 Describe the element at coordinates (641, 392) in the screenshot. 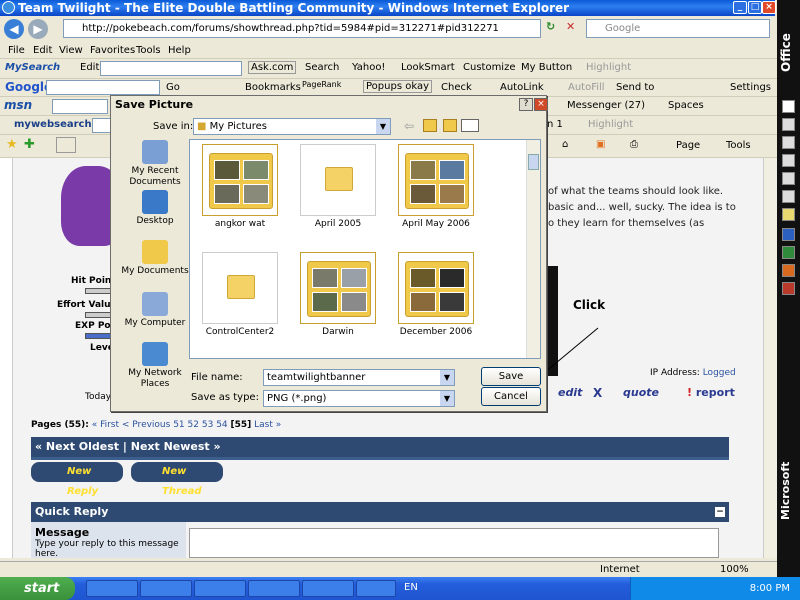

I see `quote-button: quote` at that location.